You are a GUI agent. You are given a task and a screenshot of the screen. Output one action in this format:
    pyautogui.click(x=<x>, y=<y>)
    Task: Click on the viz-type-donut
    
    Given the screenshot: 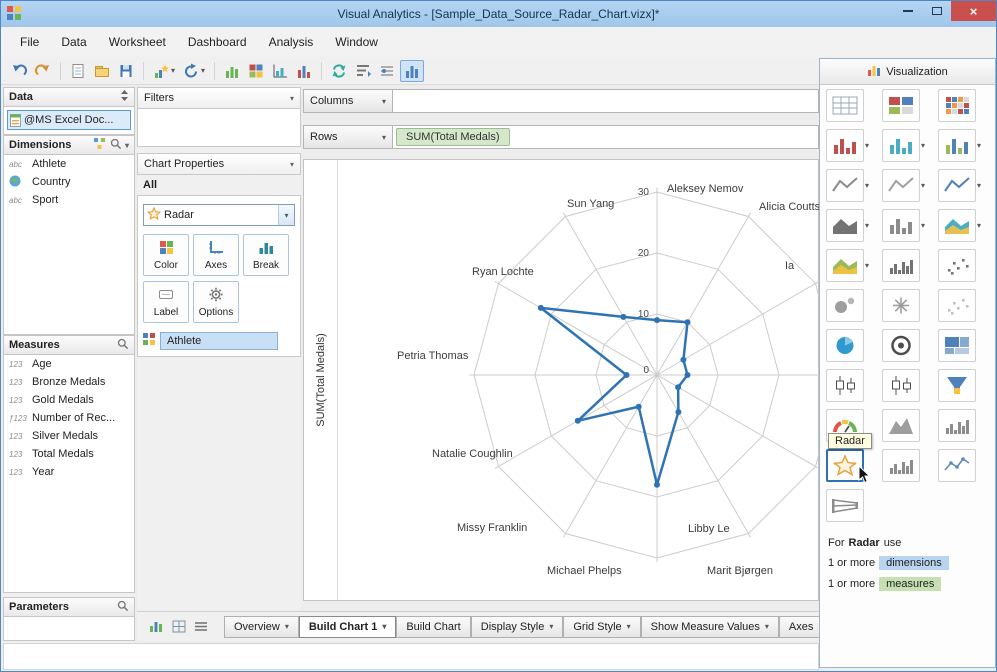 What is the action you would take?
    pyautogui.click(x=910, y=349)
    